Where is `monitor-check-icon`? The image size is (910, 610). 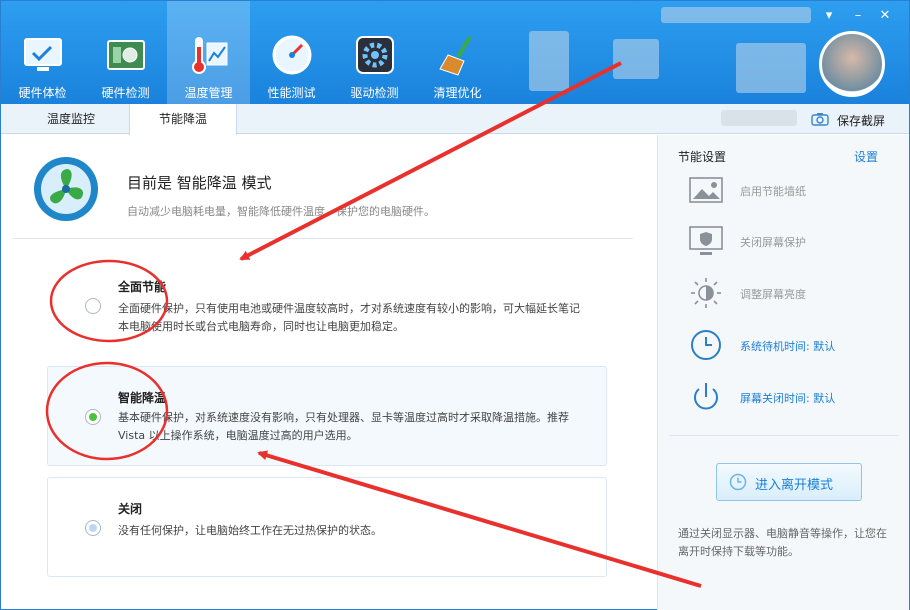 monitor-check-icon is located at coordinates (43, 54).